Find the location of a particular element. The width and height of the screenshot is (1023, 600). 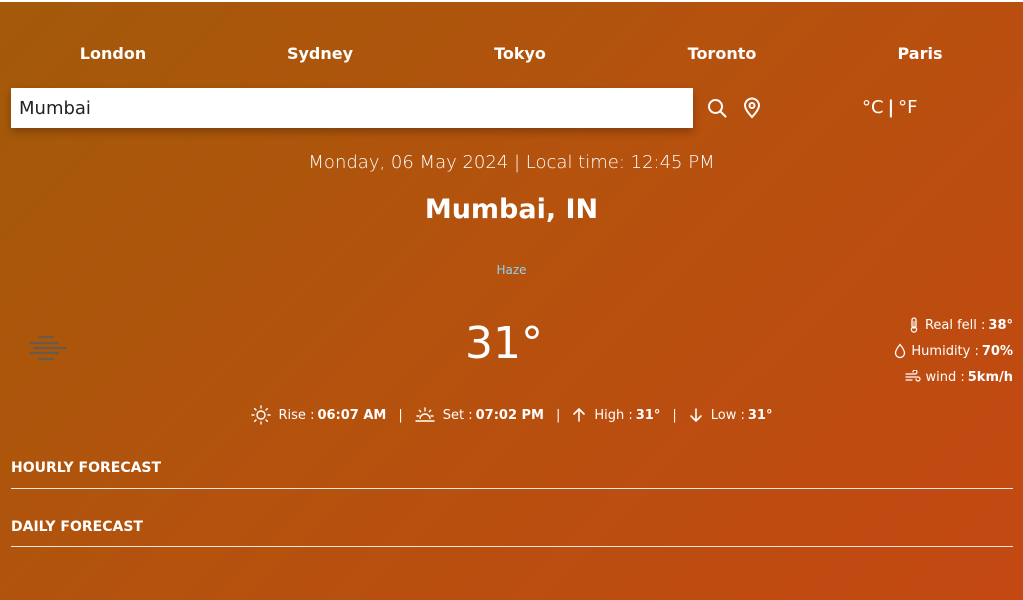

search-box is located at coordinates (352, 108).